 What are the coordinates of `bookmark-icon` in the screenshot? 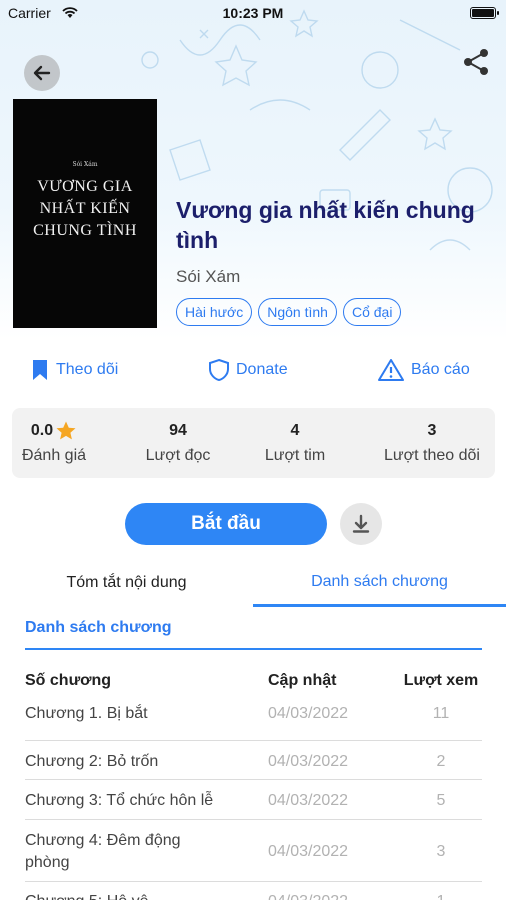 It's located at (40, 370).